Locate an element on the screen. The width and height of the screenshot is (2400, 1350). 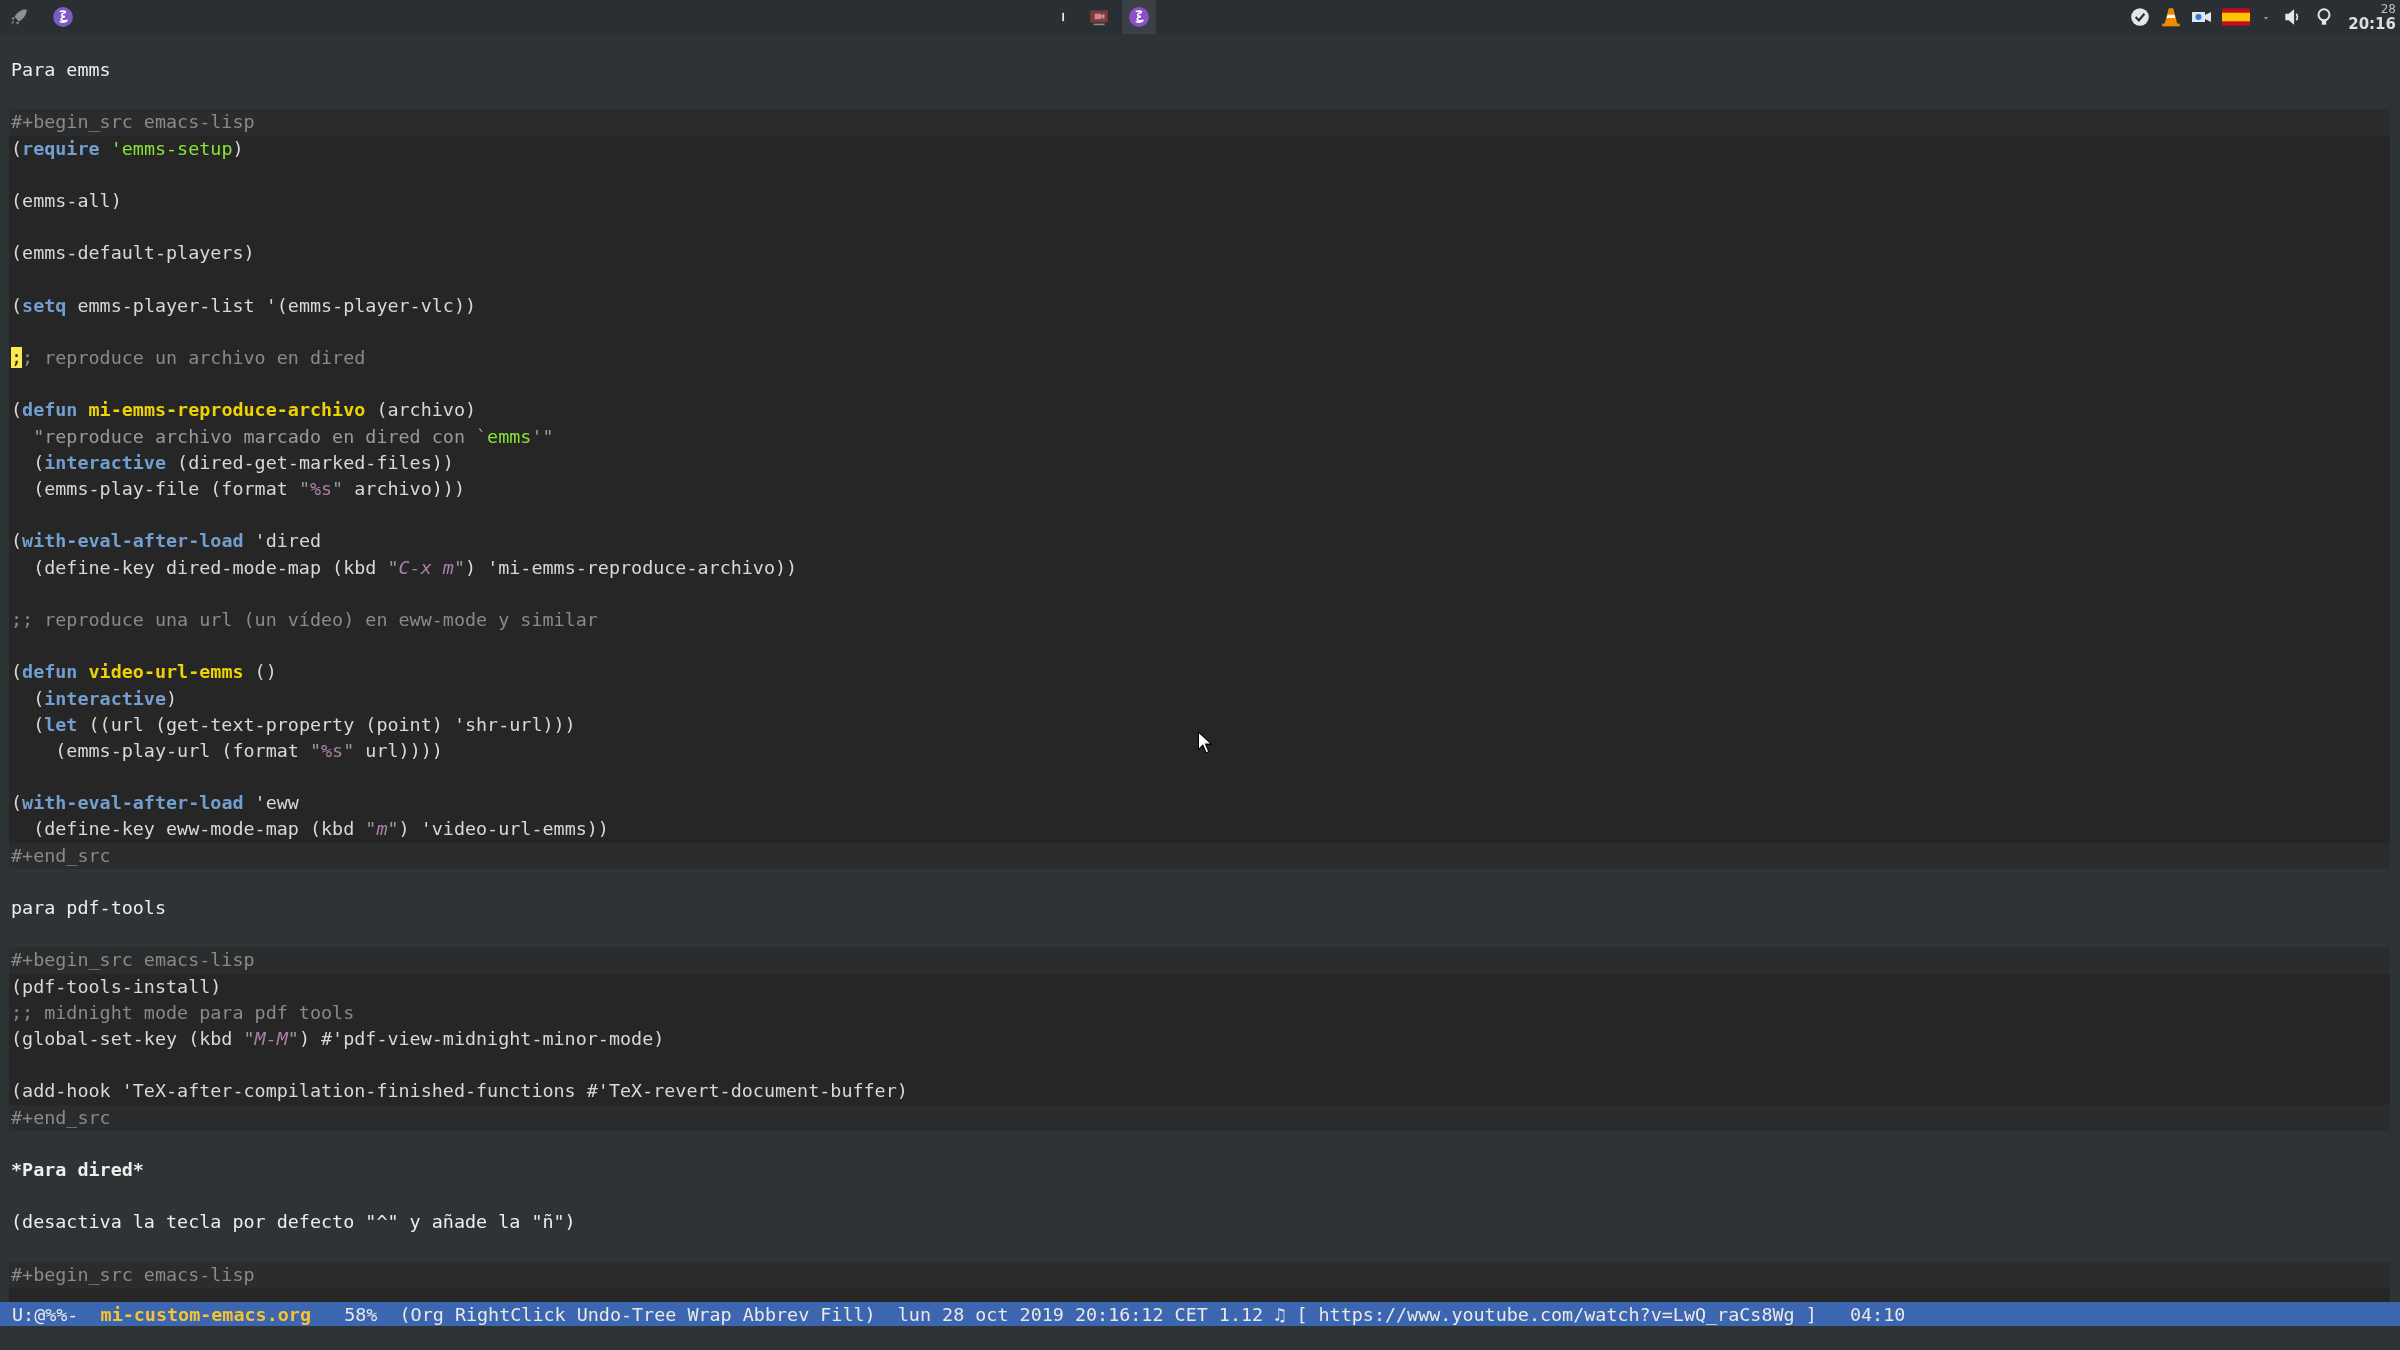
flag-icon is located at coordinates (2236, 17).